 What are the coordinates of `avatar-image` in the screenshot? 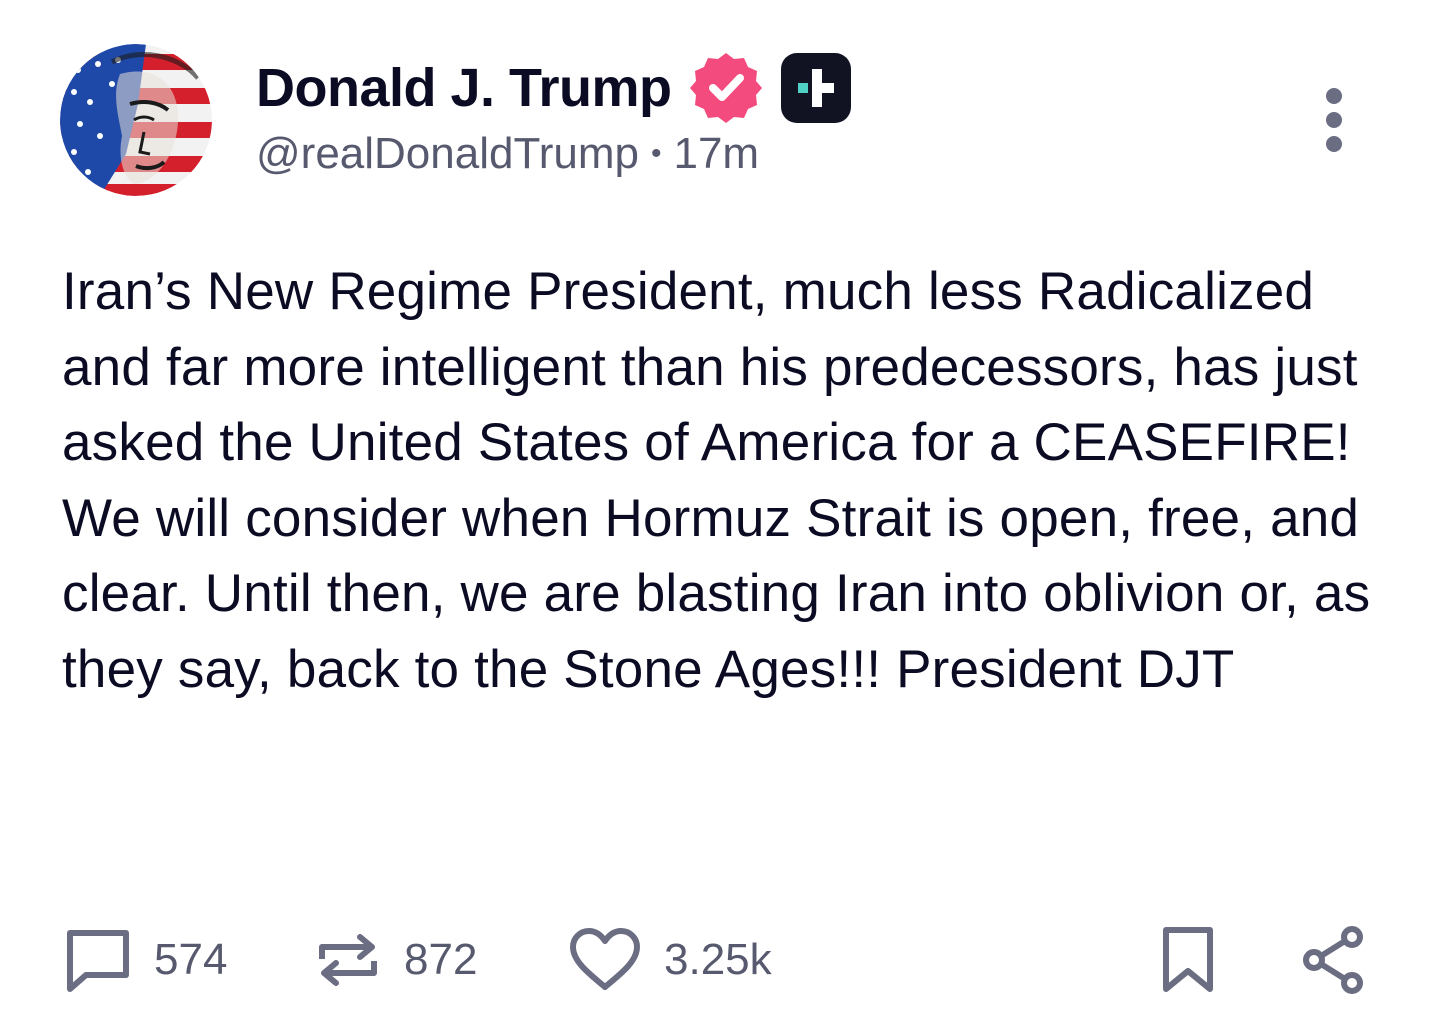 It's located at (136, 120).